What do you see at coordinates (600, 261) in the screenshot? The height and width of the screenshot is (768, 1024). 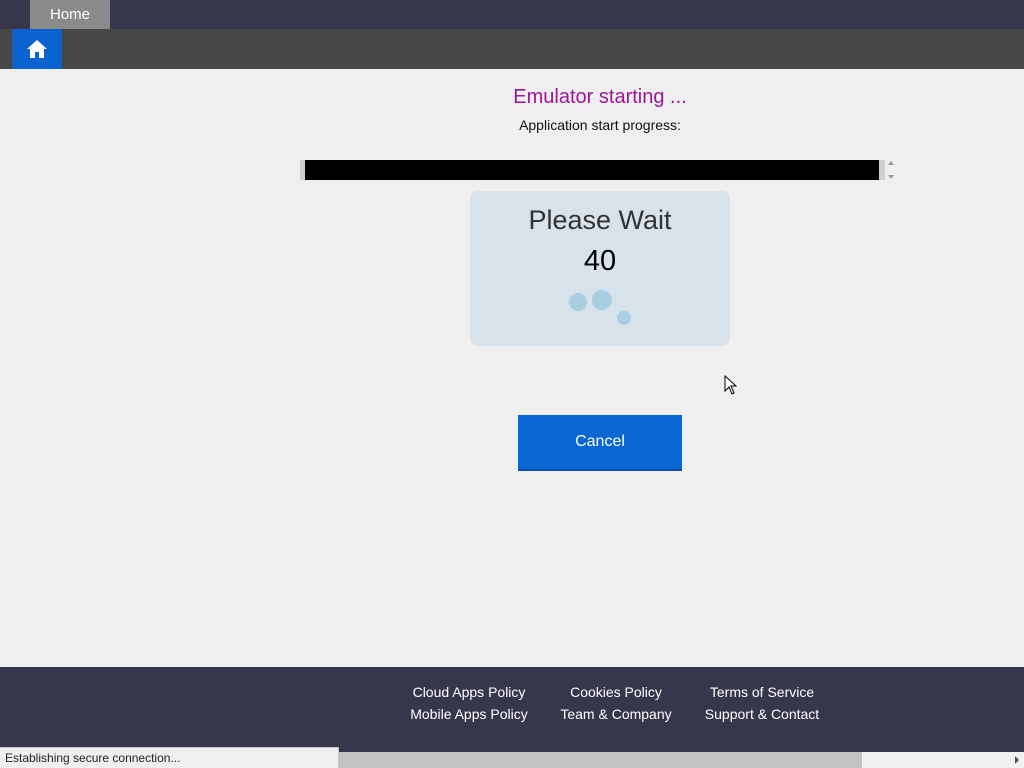 I see `countdown-value: 40` at bounding box center [600, 261].